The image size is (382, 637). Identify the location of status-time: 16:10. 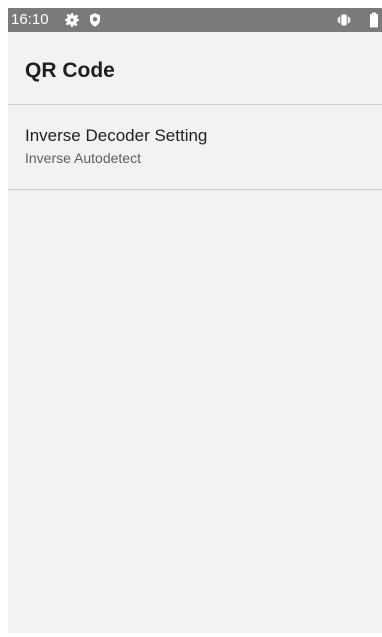
(30, 19).